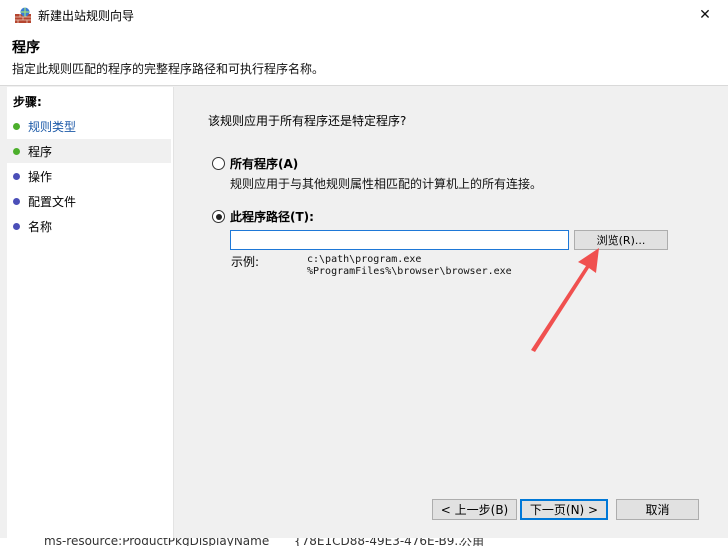  What do you see at coordinates (399, 240) in the screenshot?
I see `program-path-input` at bounding box center [399, 240].